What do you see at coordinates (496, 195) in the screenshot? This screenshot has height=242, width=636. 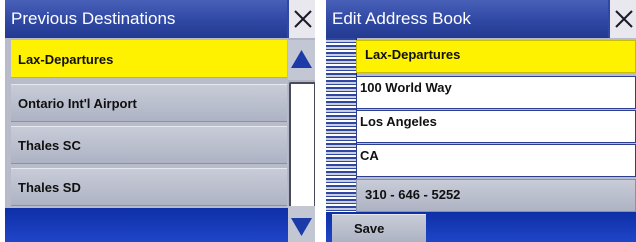 I see `phone-field: 310 - 646 - 5252` at bounding box center [496, 195].